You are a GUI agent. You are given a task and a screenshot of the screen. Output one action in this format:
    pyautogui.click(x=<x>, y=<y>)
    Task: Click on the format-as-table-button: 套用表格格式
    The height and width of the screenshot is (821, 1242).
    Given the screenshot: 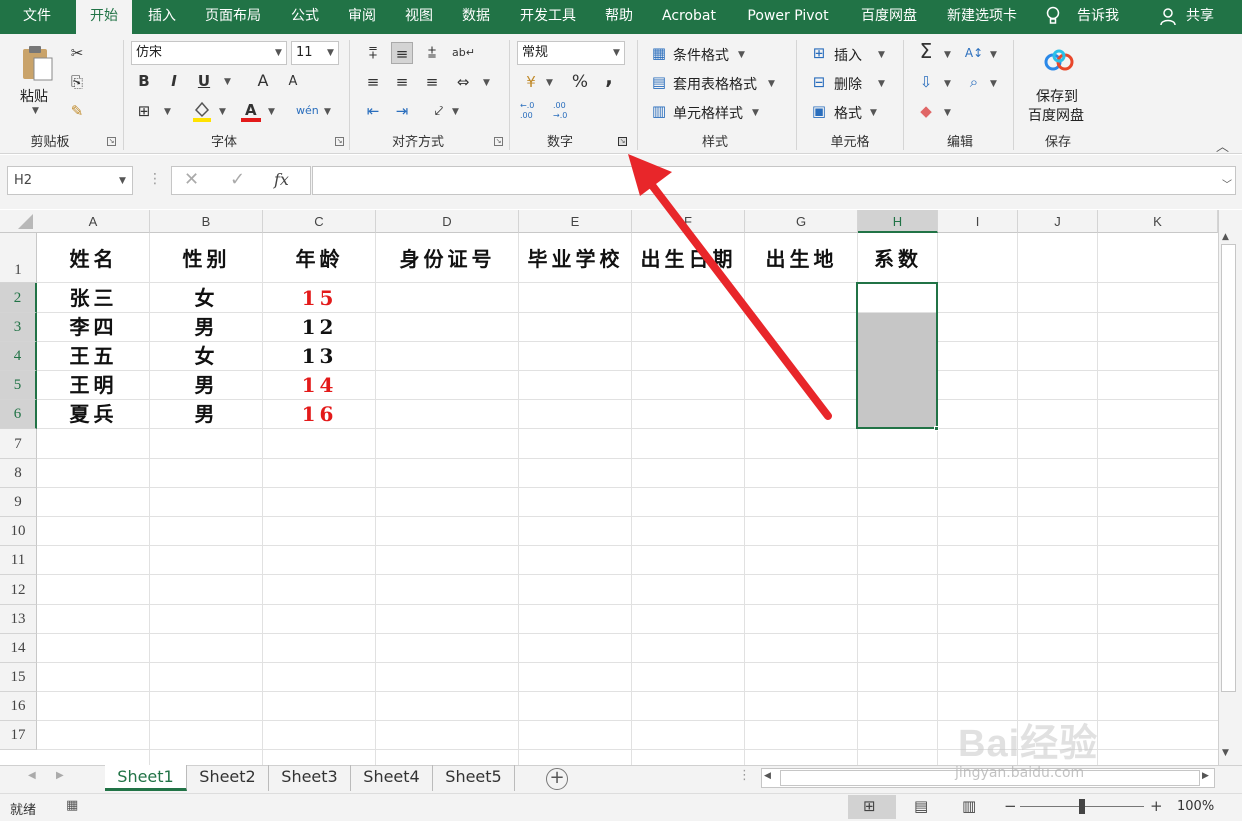 What is the action you would take?
    pyautogui.click(x=715, y=84)
    